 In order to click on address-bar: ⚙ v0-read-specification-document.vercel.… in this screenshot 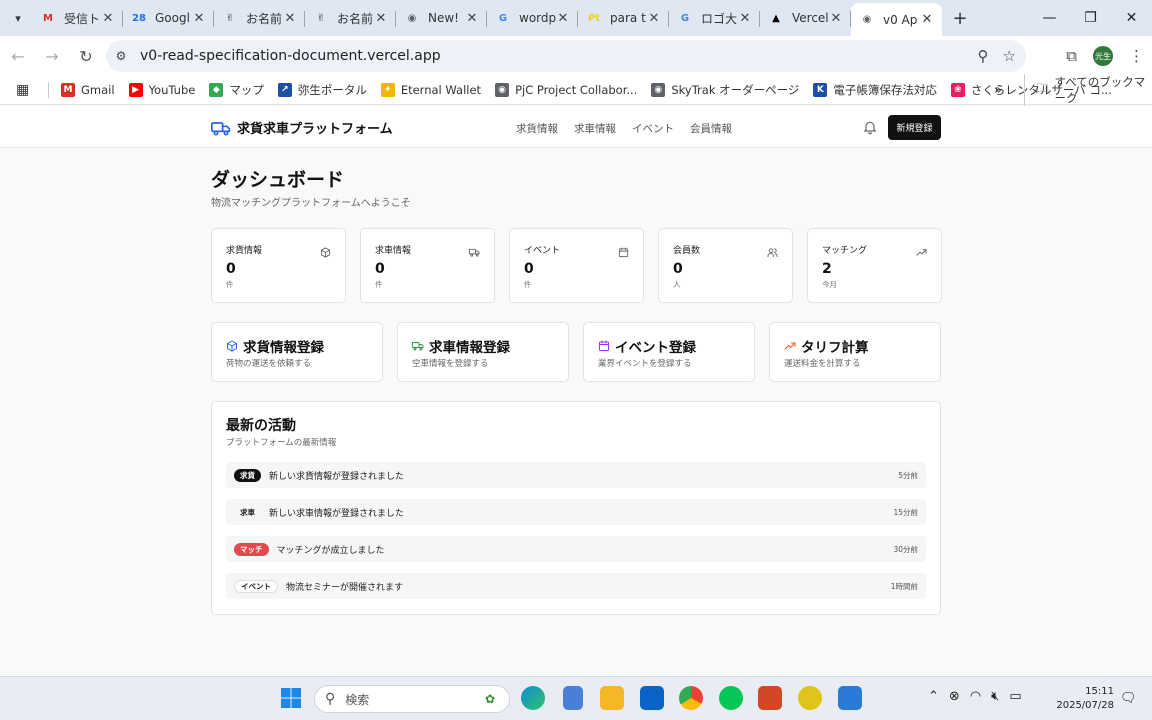, I will do `click(566, 56)`.